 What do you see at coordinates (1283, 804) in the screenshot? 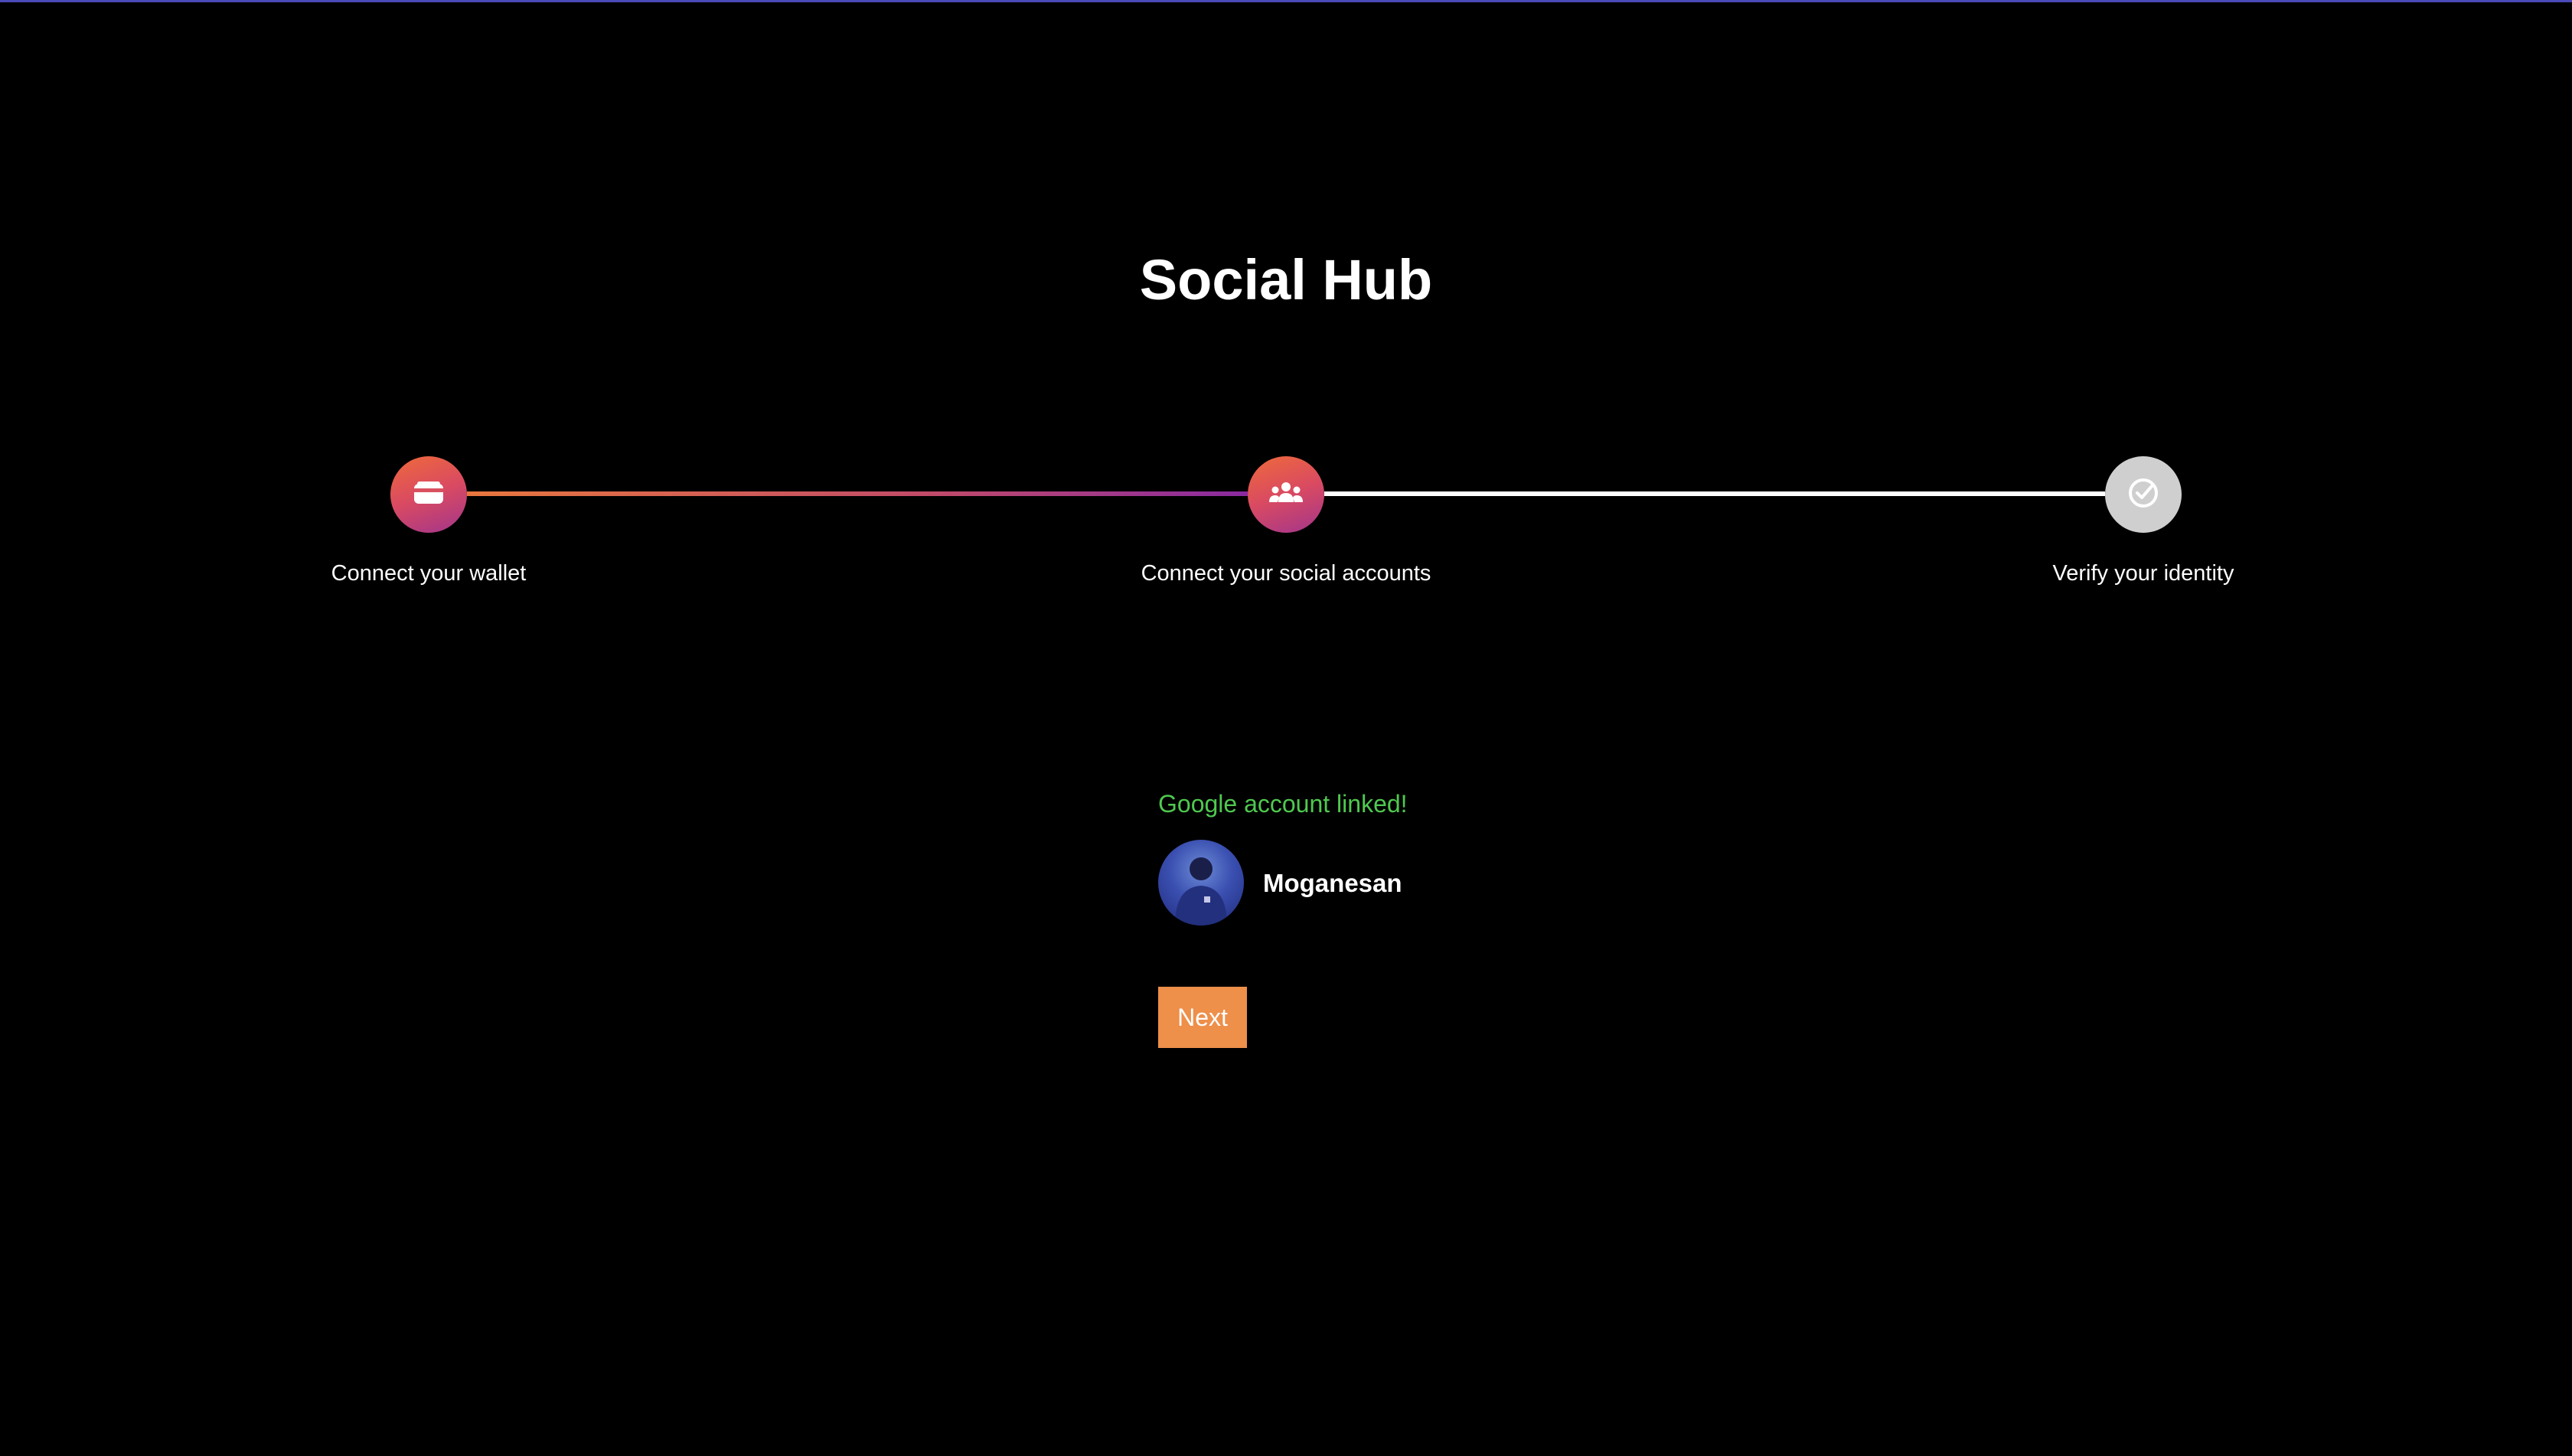
I see `account-linked-message: Google account linked!` at bounding box center [1283, 804].